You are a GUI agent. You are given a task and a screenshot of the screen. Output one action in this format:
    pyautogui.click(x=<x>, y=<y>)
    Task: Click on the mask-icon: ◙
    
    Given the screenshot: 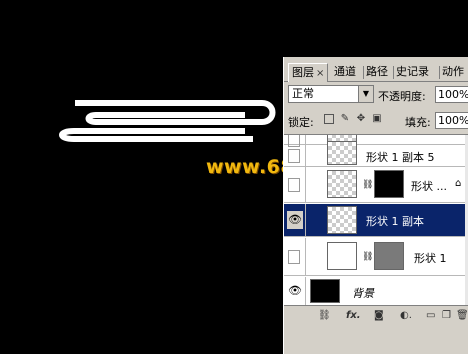 What is the action you would take?
    pyautogui.click(x=379, y=316)
    